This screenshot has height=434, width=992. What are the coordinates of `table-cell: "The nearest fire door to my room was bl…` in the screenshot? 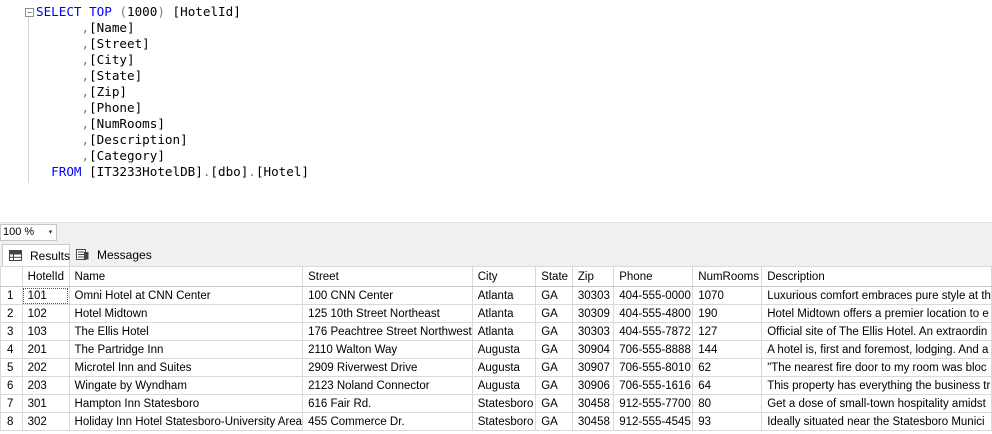 It's located at (876, 367).